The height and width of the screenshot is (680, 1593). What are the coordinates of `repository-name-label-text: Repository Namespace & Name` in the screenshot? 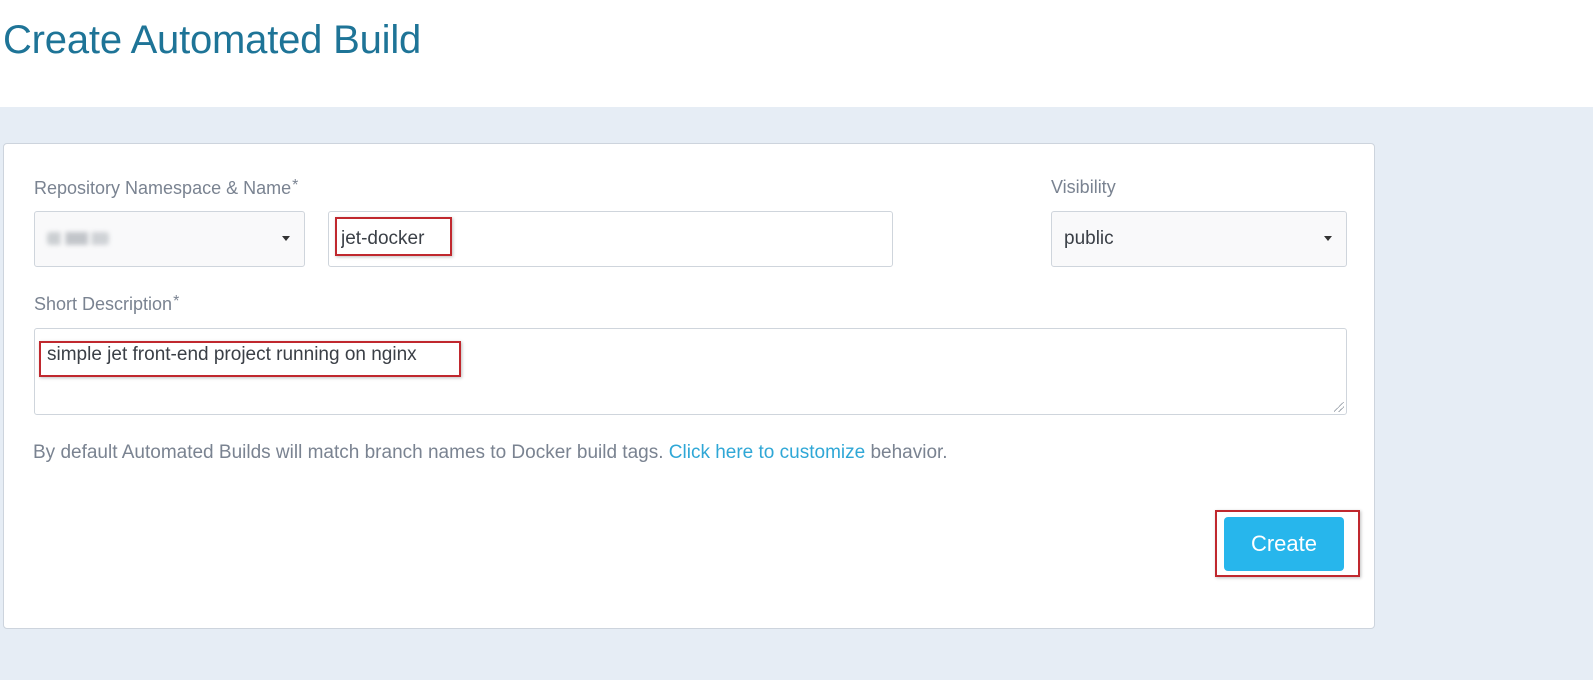 It's located at (163, 188).